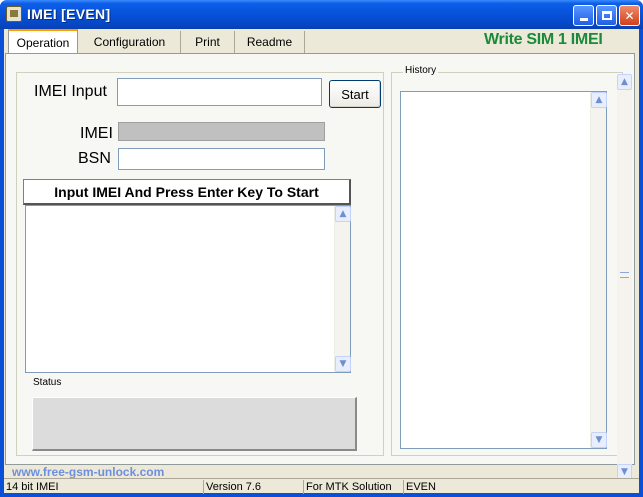  What do you see at coordinates (104, 487) in the screenshot?
I see `statusbar-imei-mode: 14 bit IMEI` at bounding box center [104, 487].